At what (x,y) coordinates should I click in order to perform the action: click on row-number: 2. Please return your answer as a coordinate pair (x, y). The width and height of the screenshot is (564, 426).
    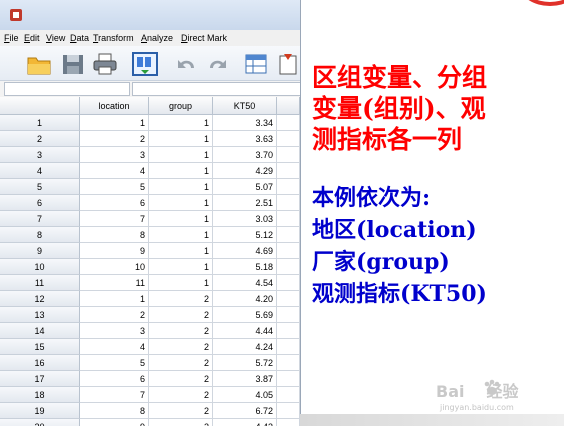
    Looking at the image, I should click on (40, 139).